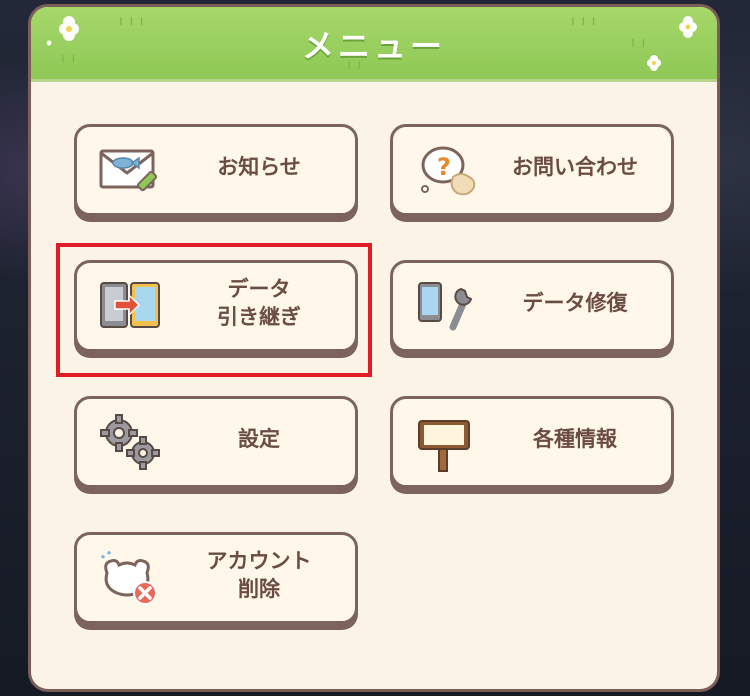 The image size is (750, 696). What do you see at coordinates (532, 442) in the screenshot?
I see `info-button: 各種情報` at bounding box center [532, 442].